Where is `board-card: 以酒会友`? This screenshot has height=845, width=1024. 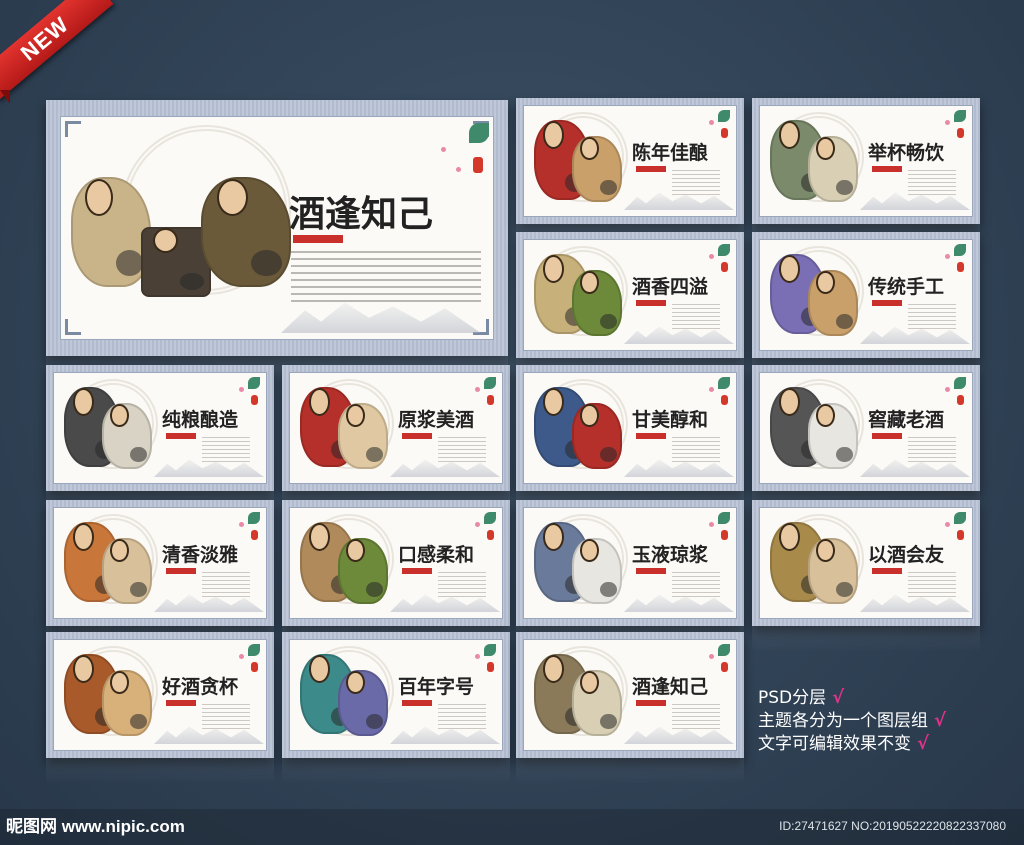
board-card: 以酒会友 is located at coordinates (866, 576).